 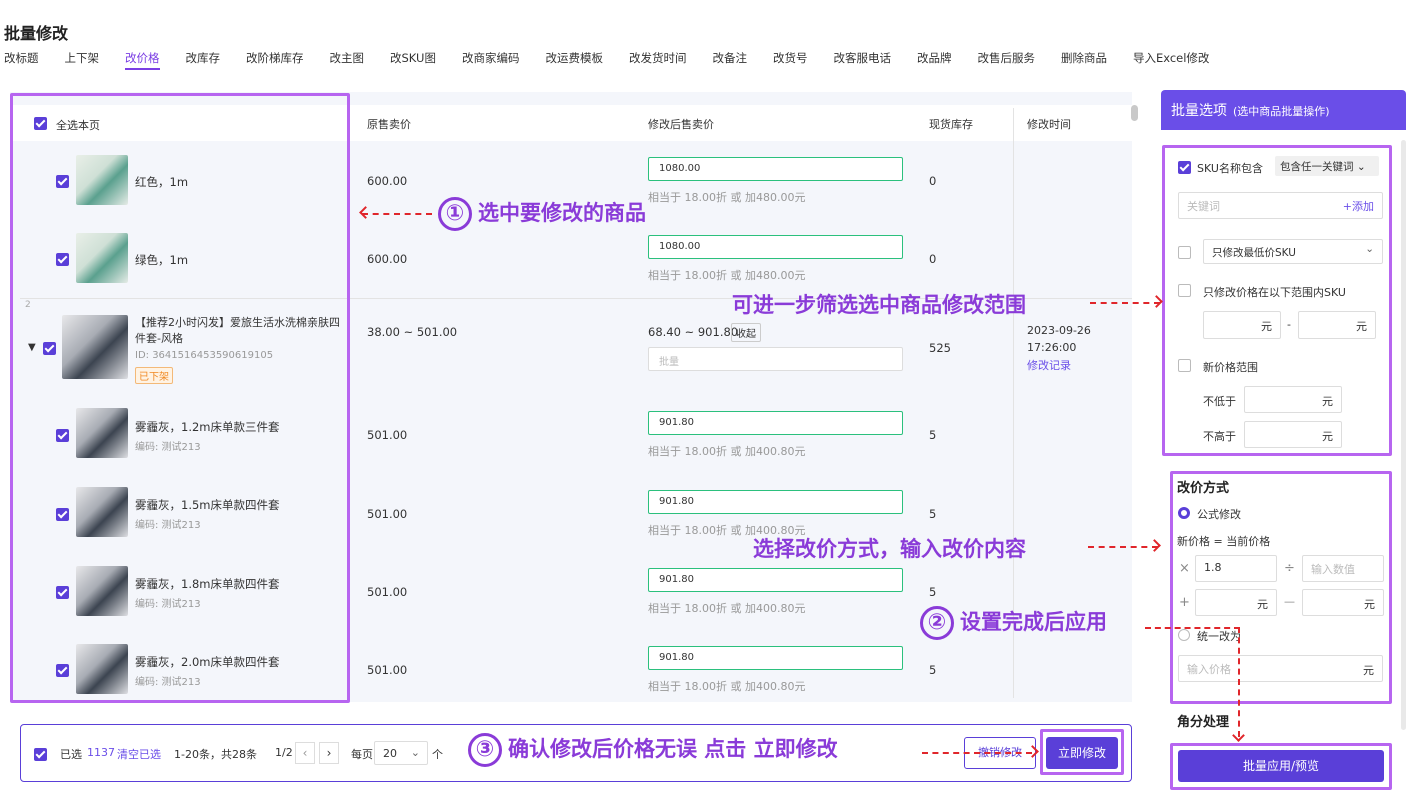 What do you see at coordinates (977, 753) in the screenshot?
I see `arrow-step3-line` at bounding box center [977, 753].